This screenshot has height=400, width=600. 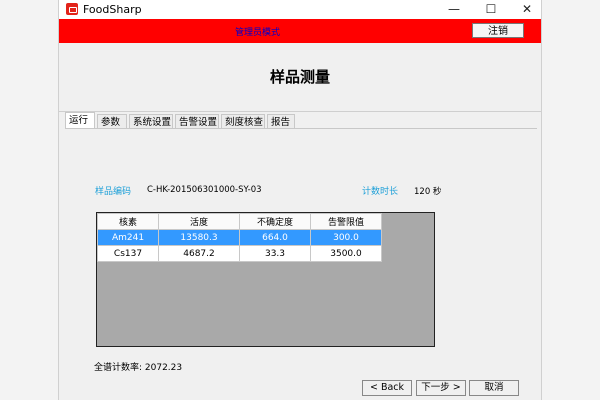 I want to click on tab-calibration-check: 刻度核查, so click(x=243, y=121).